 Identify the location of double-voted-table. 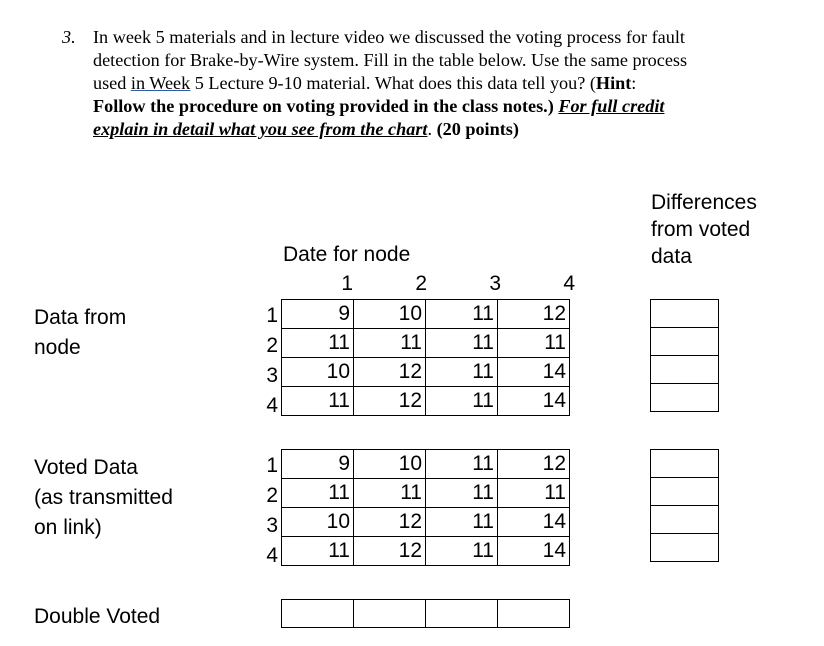
(425, 613).